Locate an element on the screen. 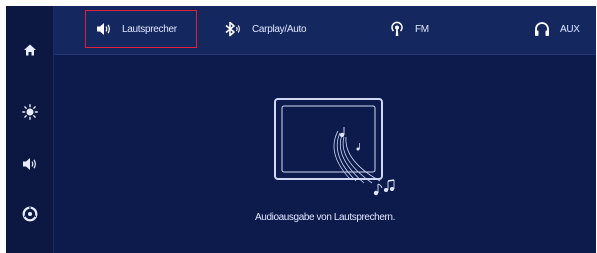 The image size is (597, 253). sidebar is located at coordinates (30, 129).